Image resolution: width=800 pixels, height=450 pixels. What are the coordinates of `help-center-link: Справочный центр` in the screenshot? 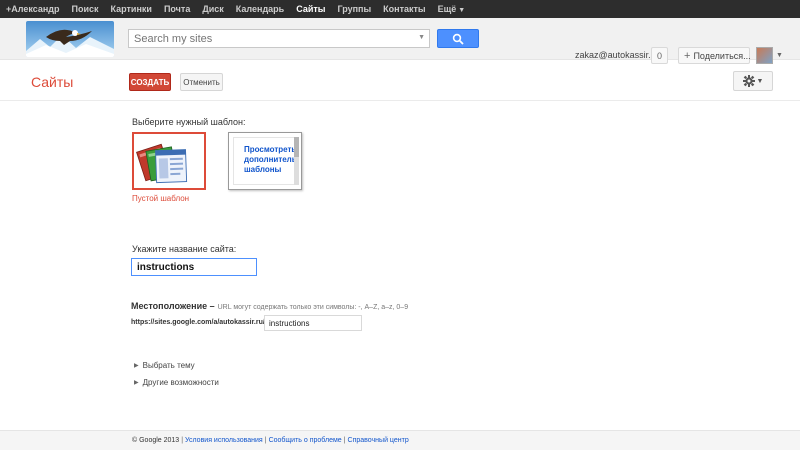 It's located at (378, 440).